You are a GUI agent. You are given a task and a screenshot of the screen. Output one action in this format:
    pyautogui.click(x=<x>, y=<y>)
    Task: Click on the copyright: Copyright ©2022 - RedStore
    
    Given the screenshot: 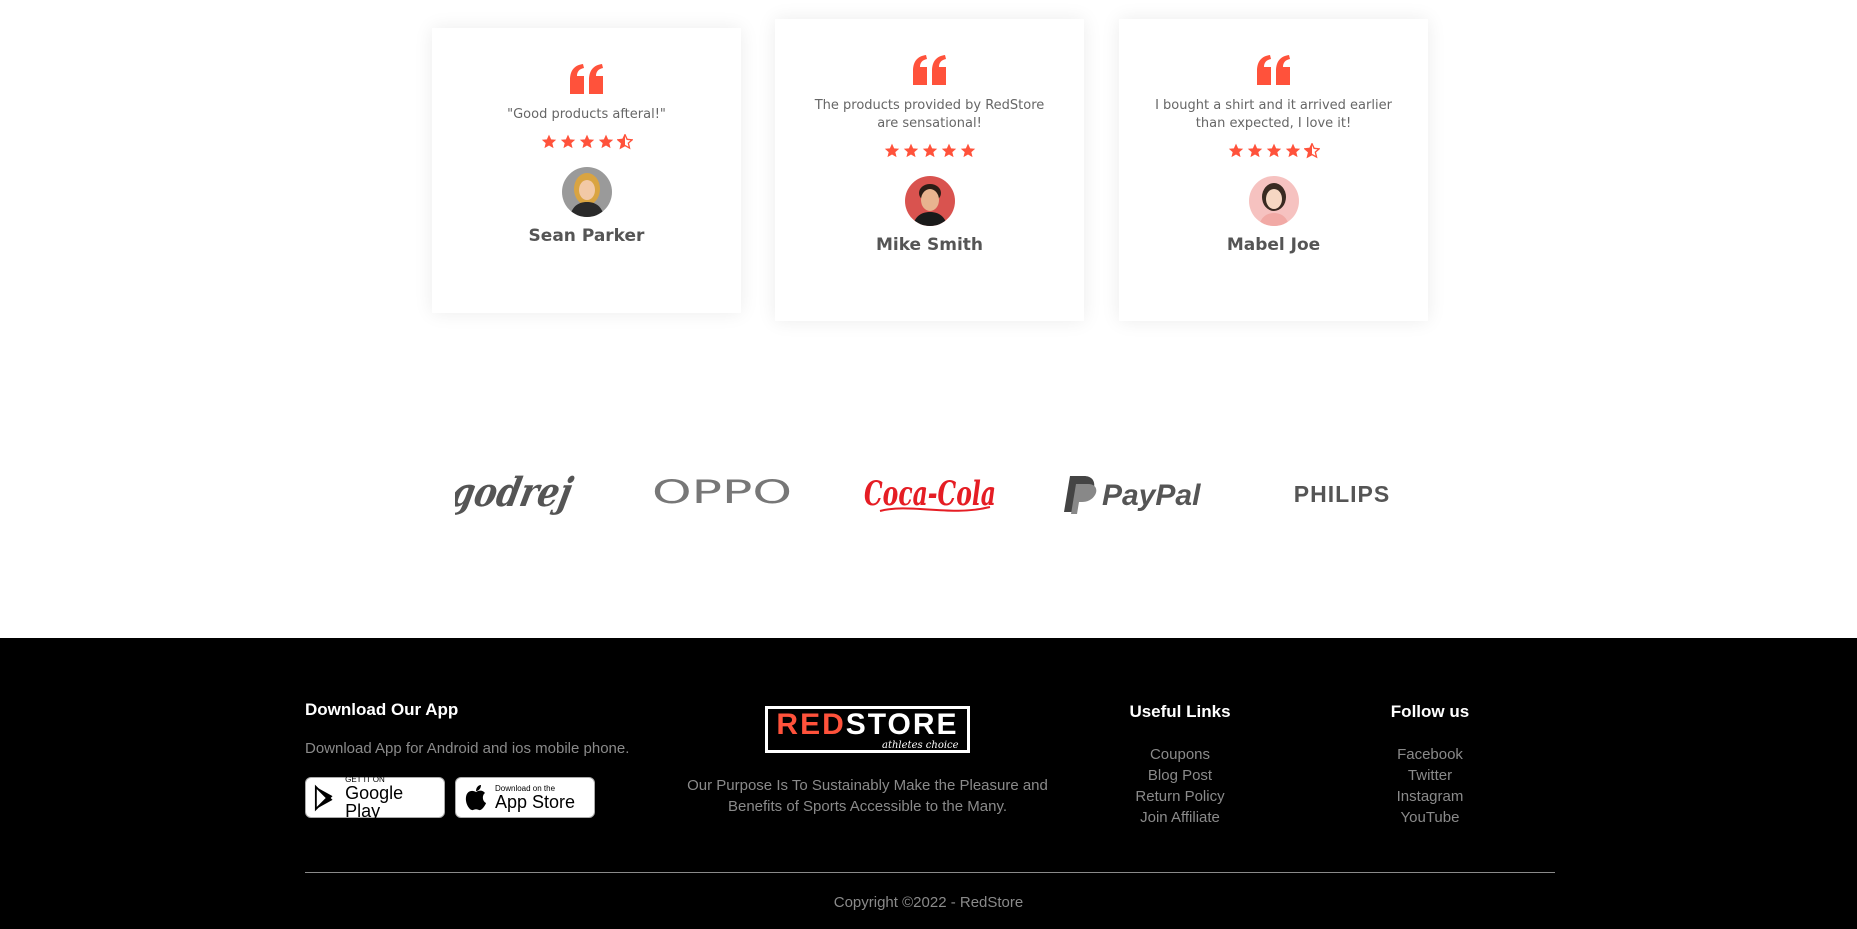 What is the action you would take?
    pyautogui.click(x=928, y=902)
    